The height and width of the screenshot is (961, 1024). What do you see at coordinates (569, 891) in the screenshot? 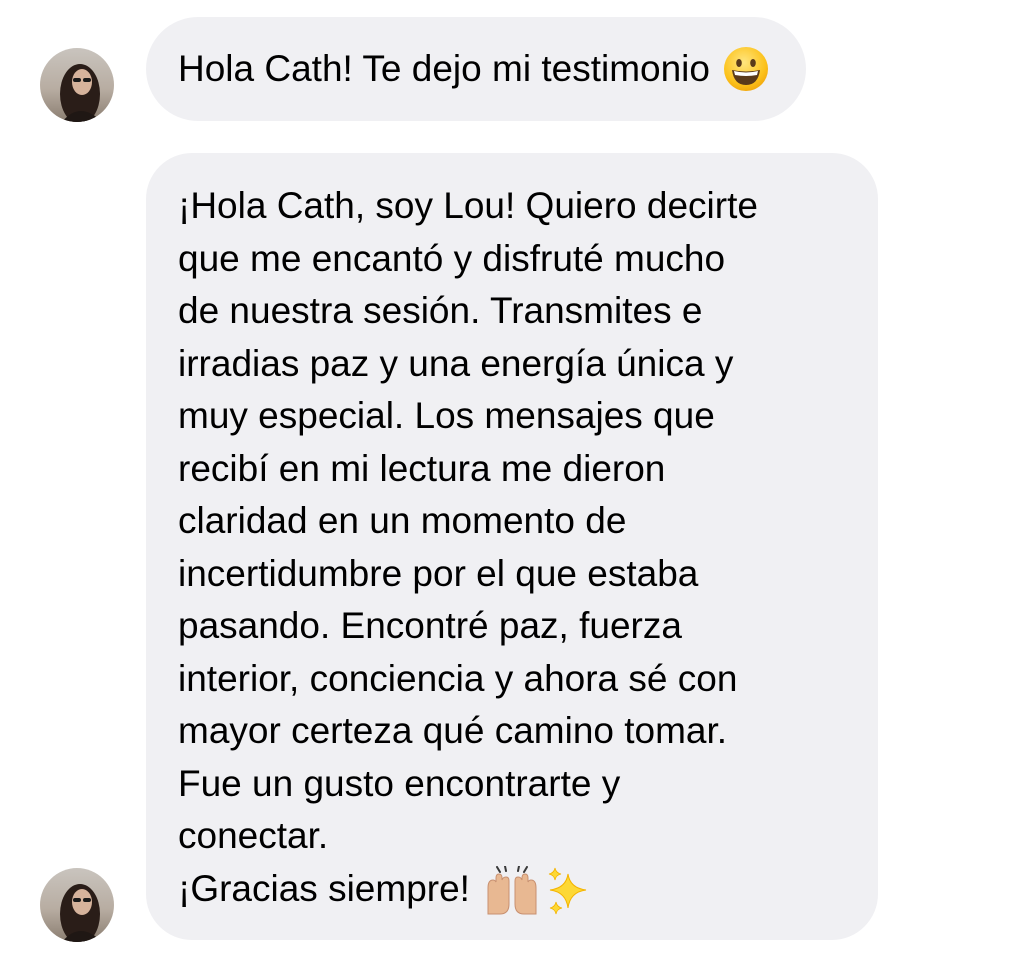
I see `sparkles-emoji-icon` at bounding box center [569, 891].